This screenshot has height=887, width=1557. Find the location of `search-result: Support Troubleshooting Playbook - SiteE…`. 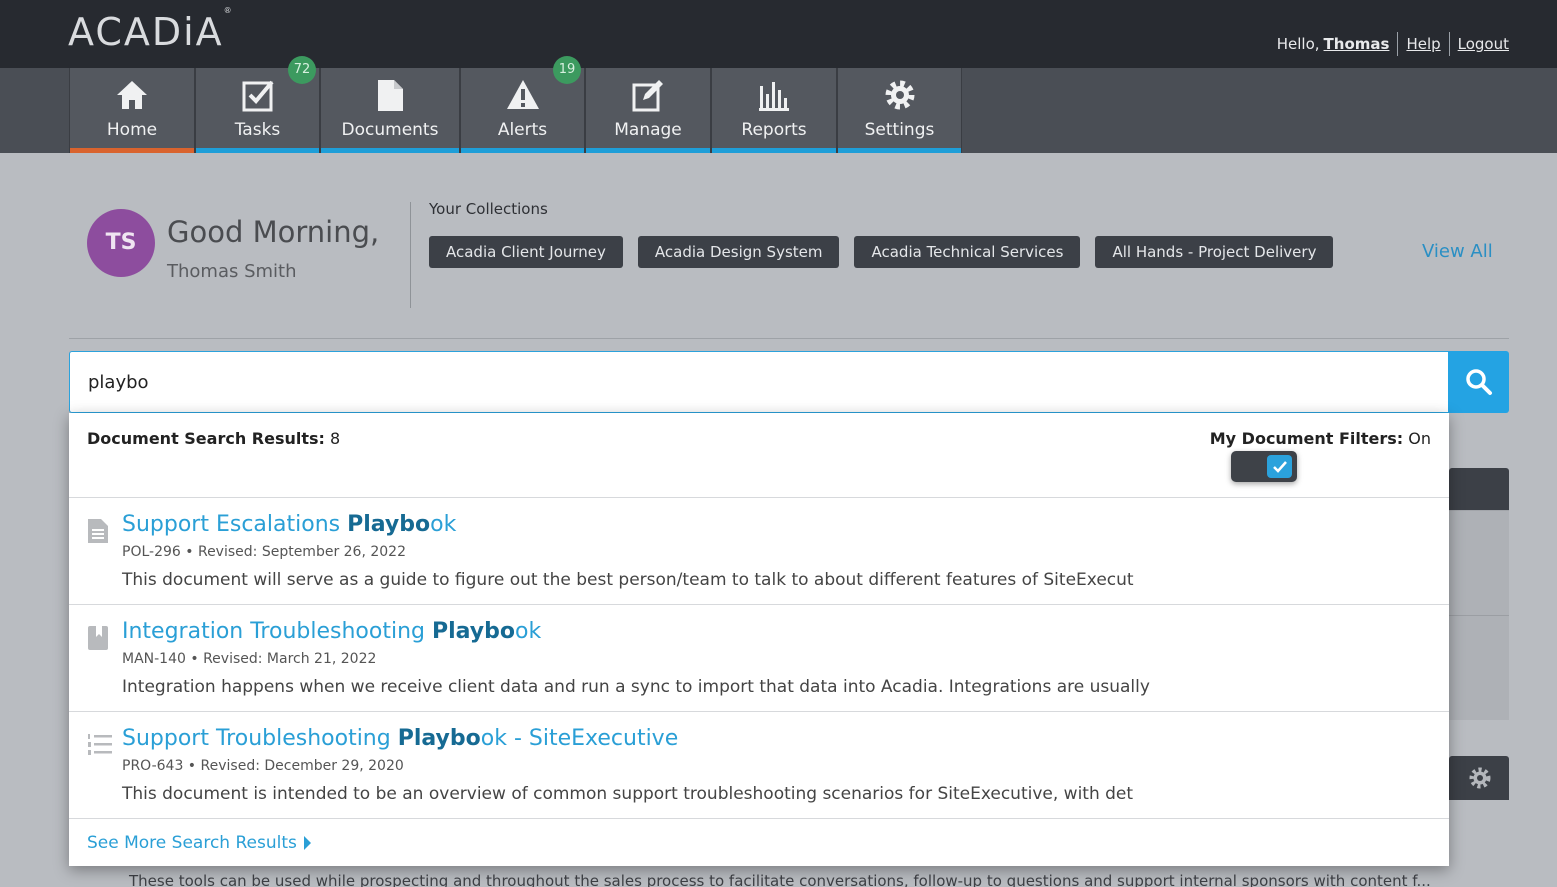

search-result: Support Troubleshooting Playbook - SiteE… is located at coordinates (759, 765).